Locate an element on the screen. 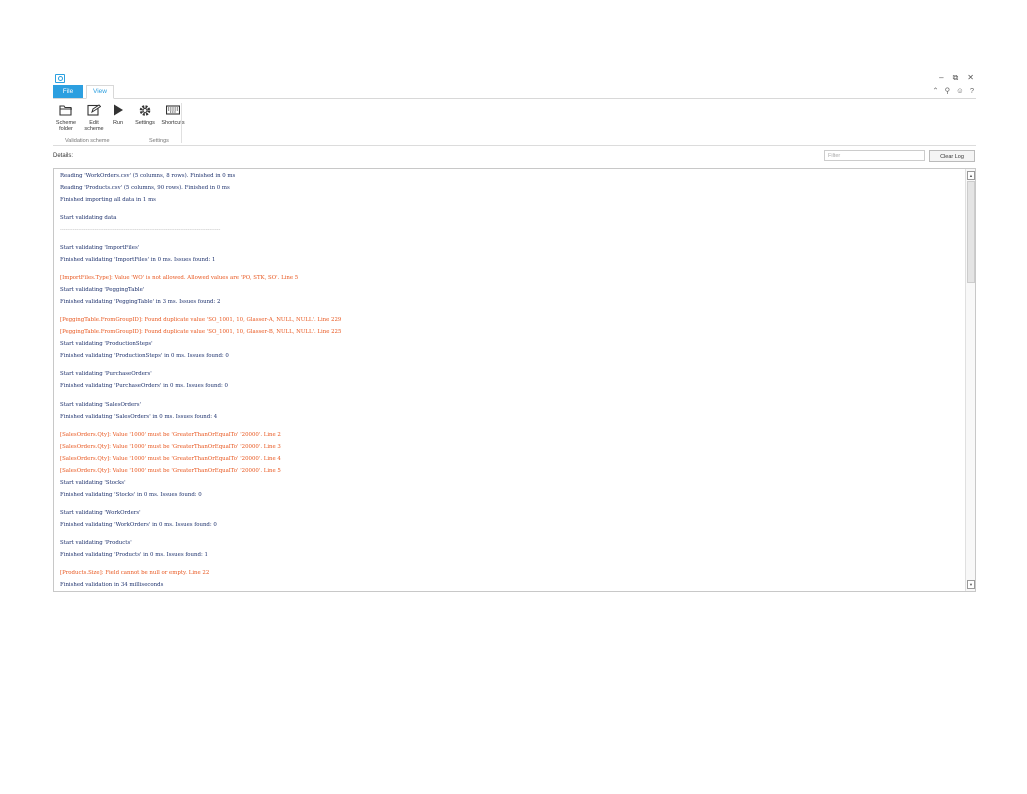 The image size is (1027, 794). scrollbar-thumb is located at coordinates (971, 232).